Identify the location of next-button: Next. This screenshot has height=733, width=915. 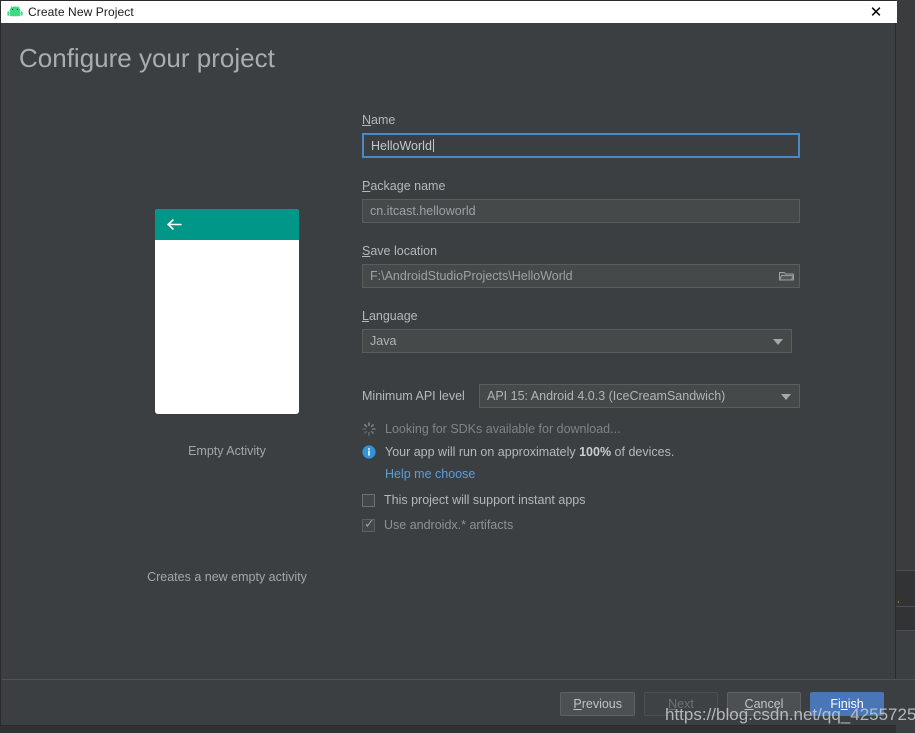
(681, 704).